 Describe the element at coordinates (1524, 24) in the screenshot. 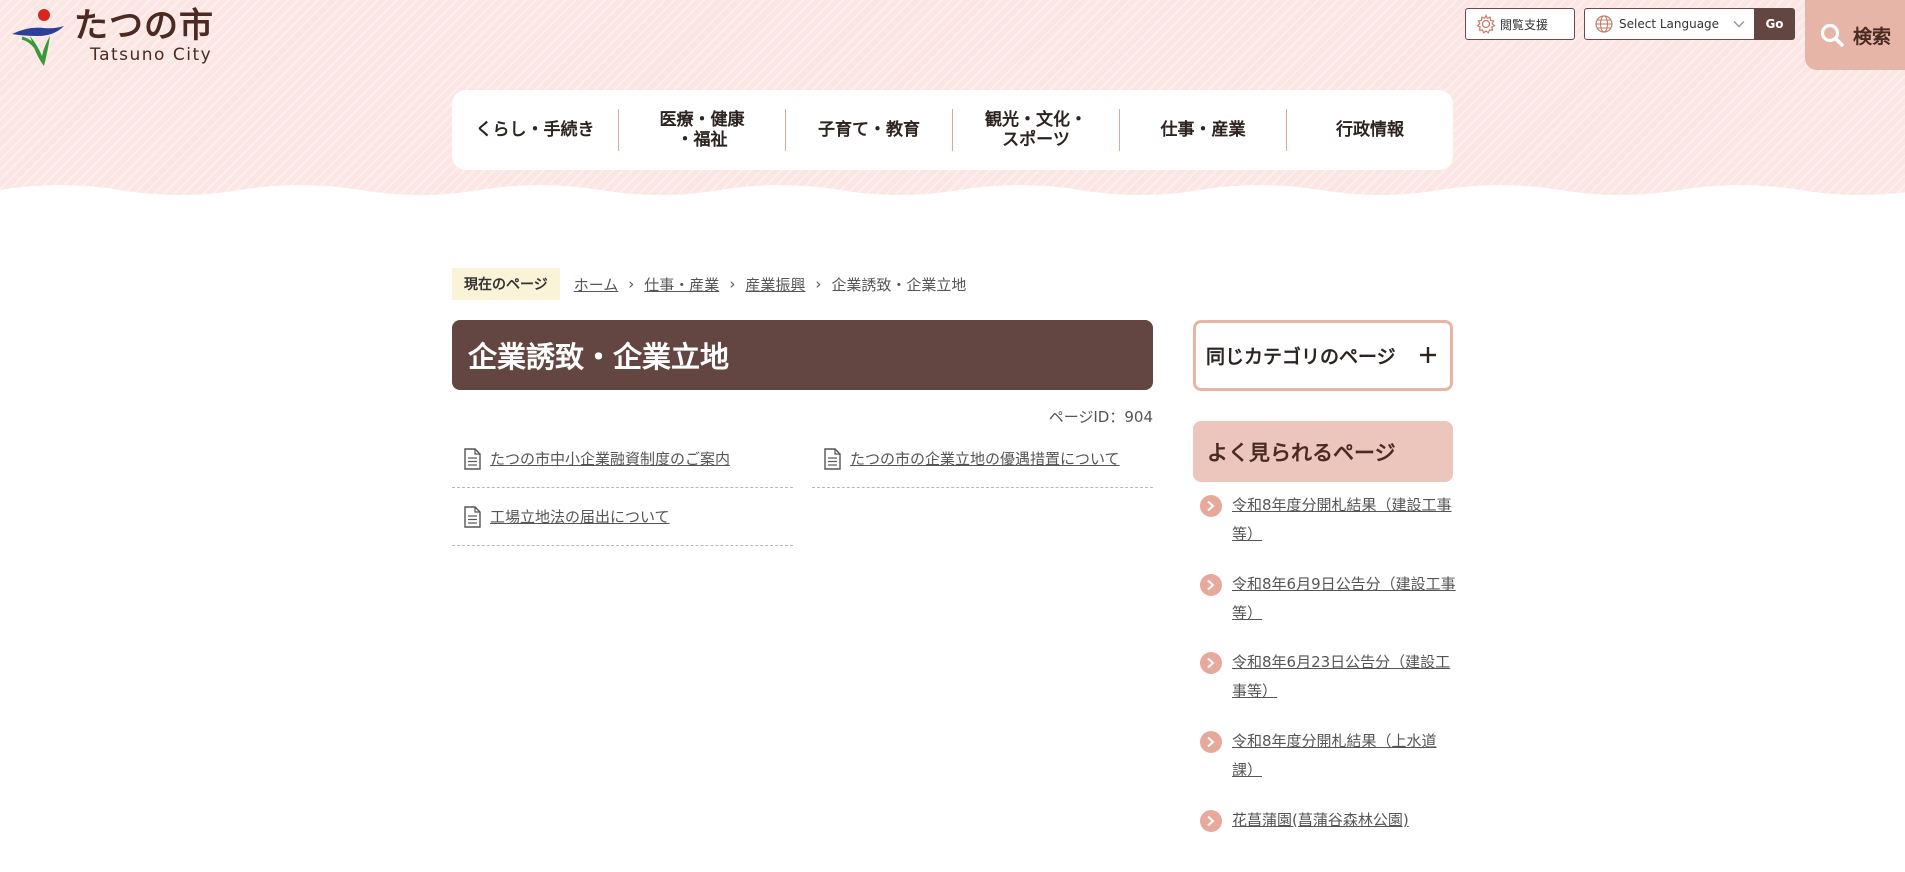

I see `accessibility-label: 閲覧支援` at that location.